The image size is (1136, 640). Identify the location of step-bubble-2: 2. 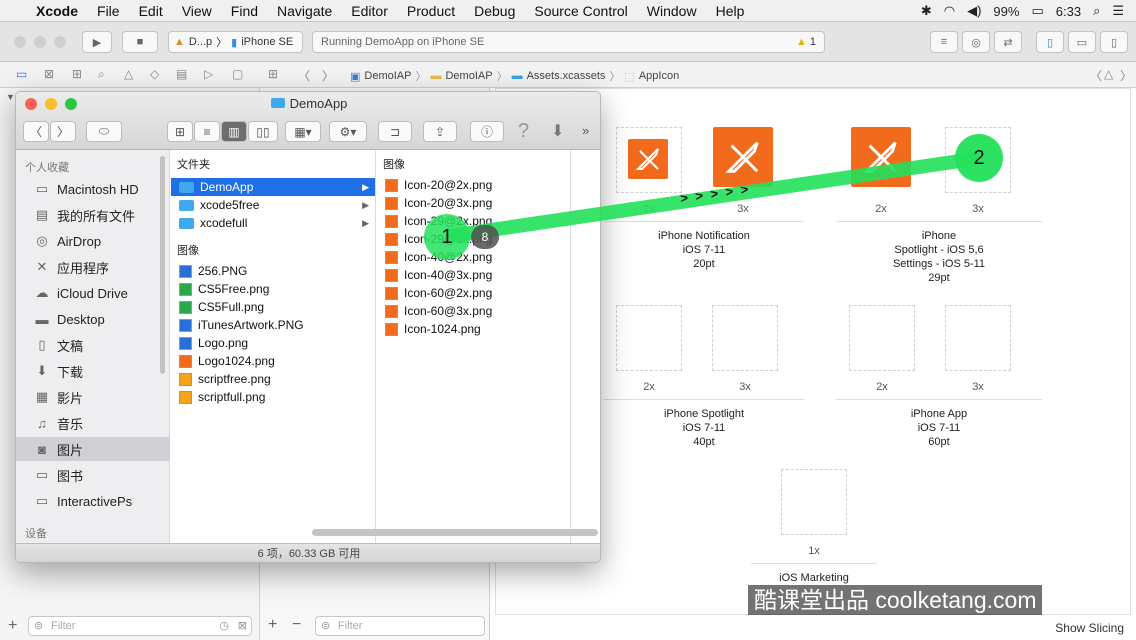
(979, 158).